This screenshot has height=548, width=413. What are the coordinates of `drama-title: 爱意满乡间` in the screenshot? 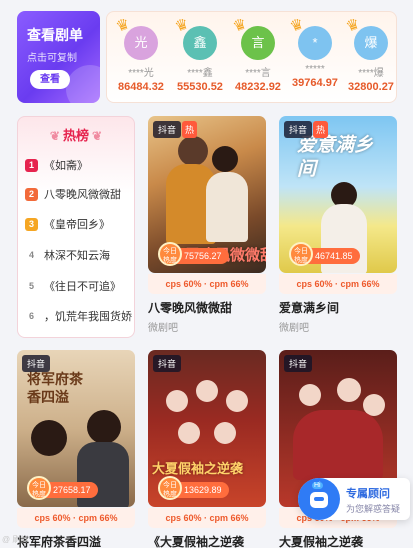 It's located at (338, 307).